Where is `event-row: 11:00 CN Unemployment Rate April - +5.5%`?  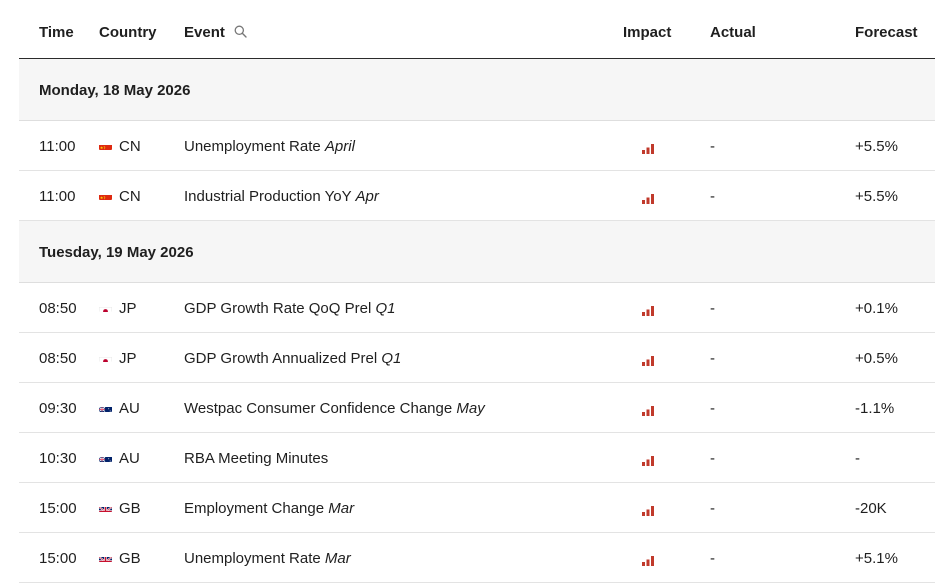
event-row: 11:00 CN Unemployment Rate April - +5.5% is located at coordinates (477, 146).